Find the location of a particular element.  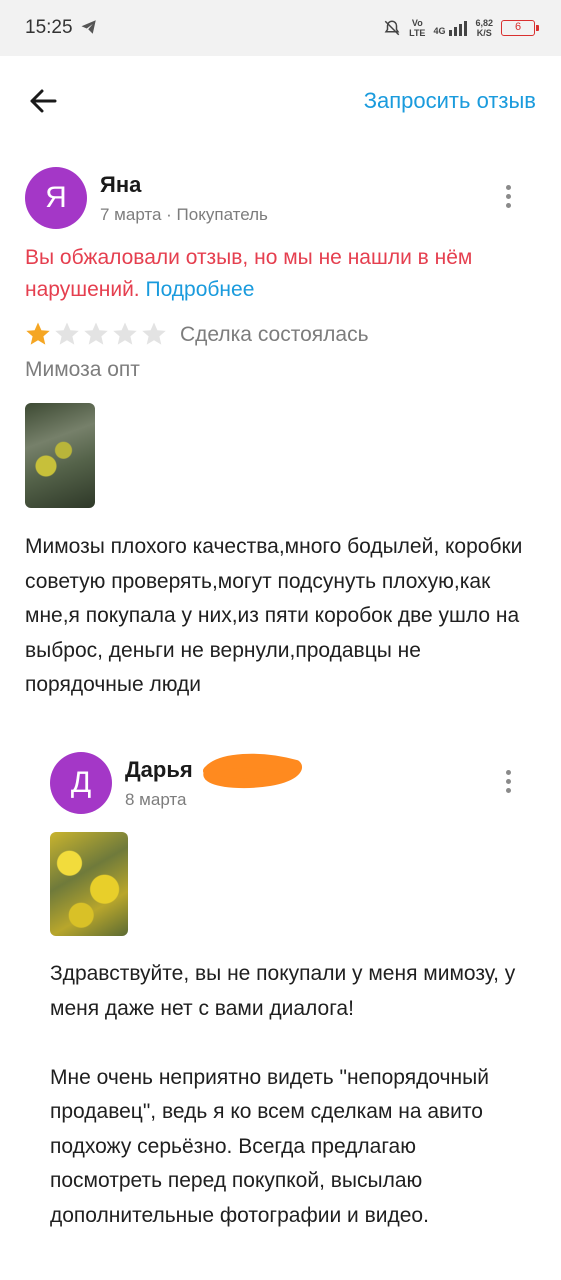

telegram-icon is located at coordinates (88, 27).